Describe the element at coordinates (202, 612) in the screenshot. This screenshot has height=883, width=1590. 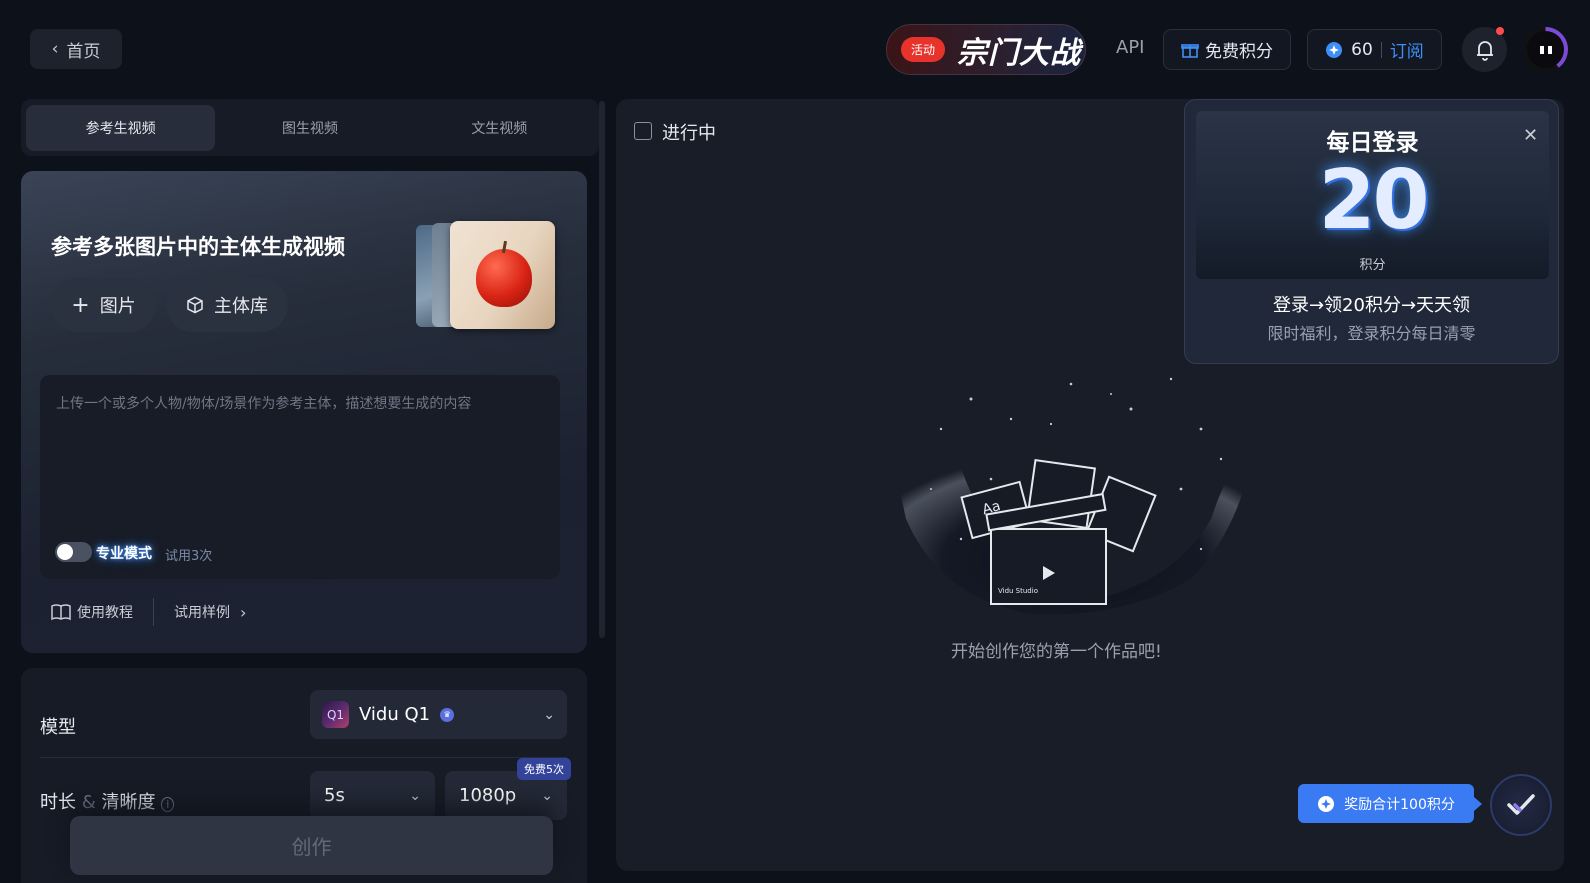
I see `examples-link: 试用样例` at that location.